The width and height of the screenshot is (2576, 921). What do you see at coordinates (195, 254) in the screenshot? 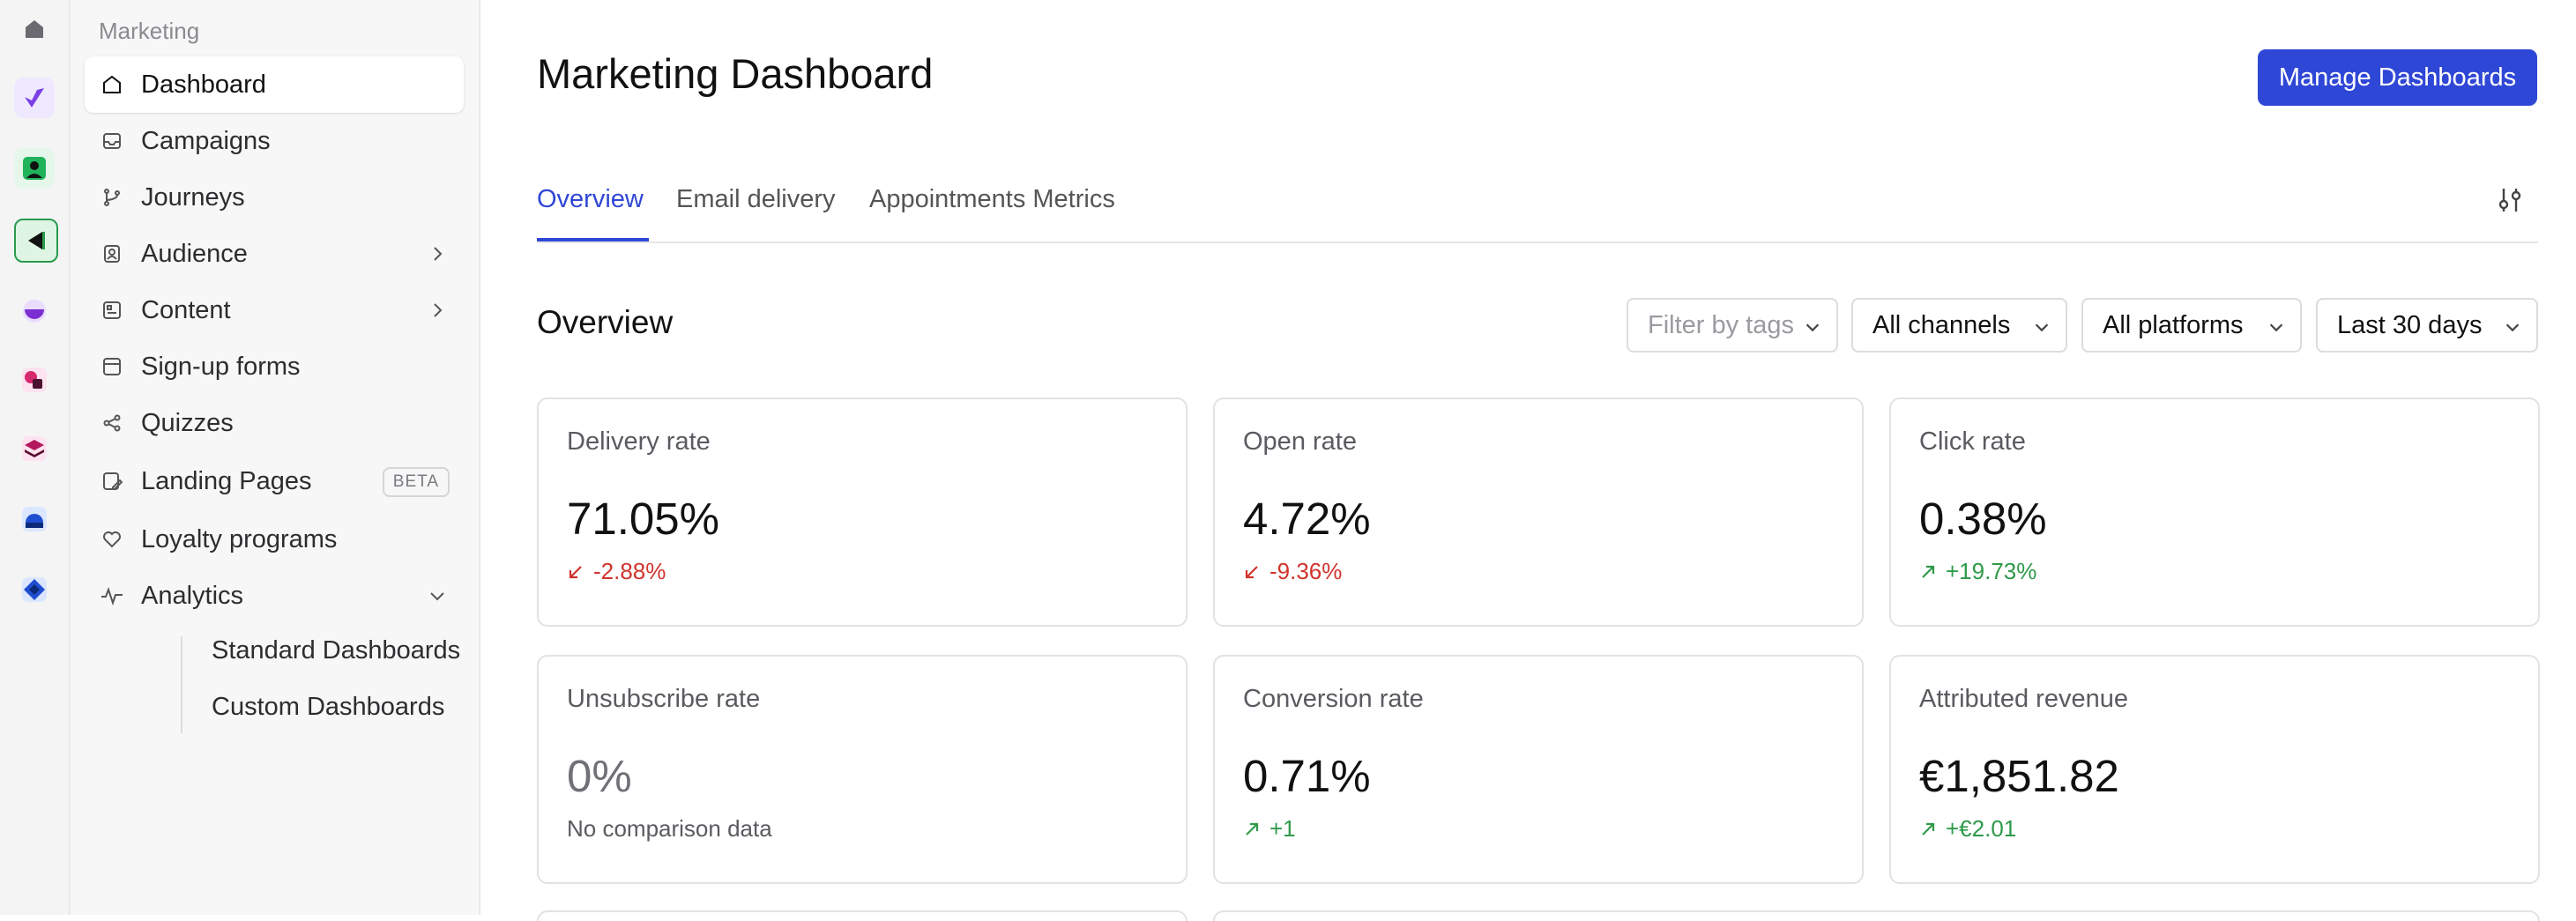
I see `sidebar-item-label: Audience` at bounding box center [195, 254].